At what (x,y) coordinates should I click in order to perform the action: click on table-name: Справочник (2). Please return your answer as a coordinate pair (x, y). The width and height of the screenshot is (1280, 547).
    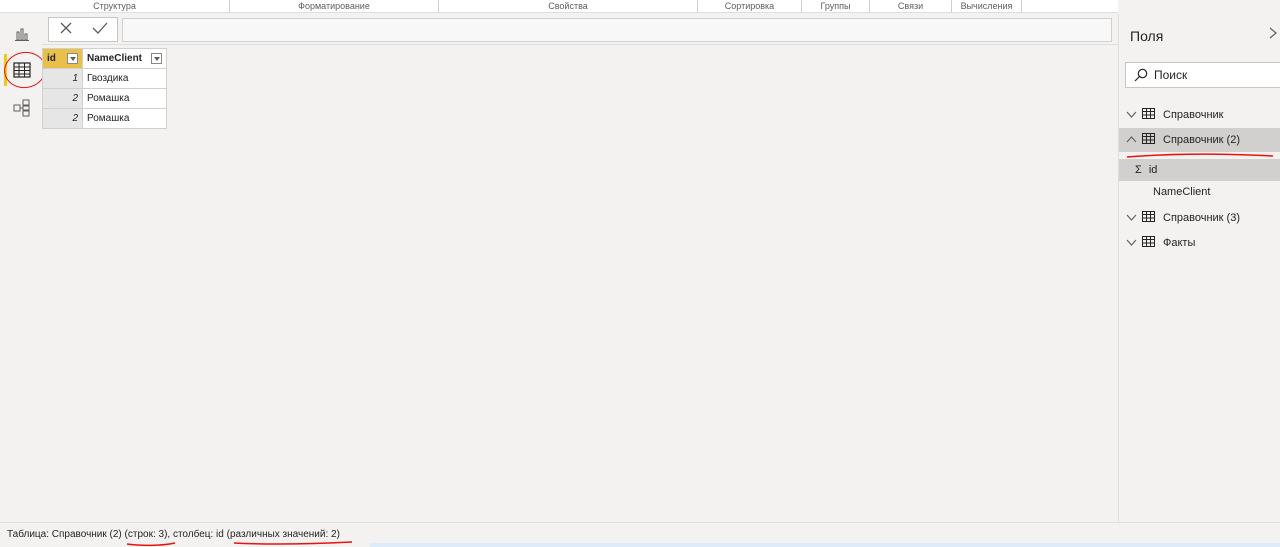
    Looking at the image, I should click on (1201, 140).